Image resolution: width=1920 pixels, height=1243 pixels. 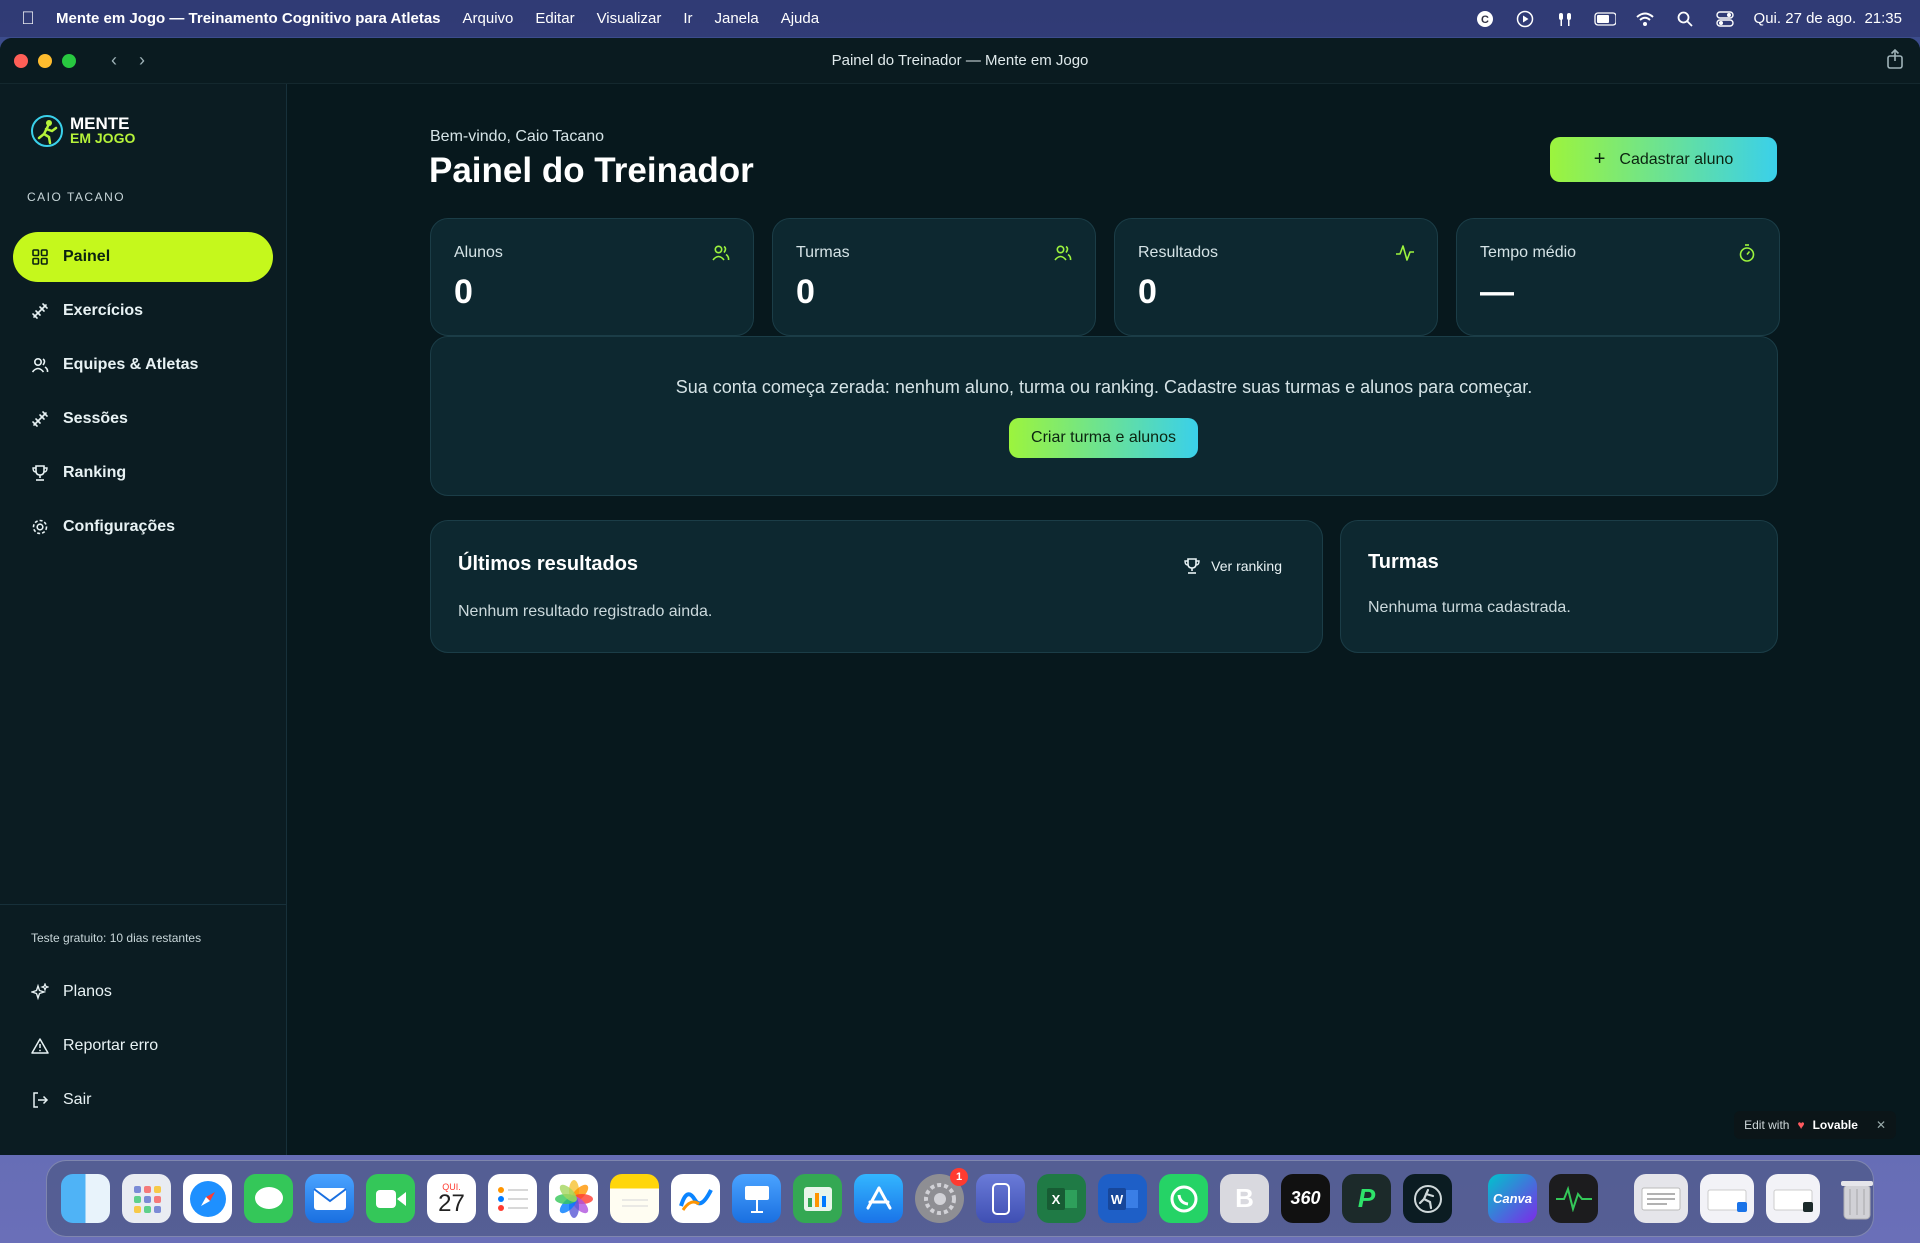 I want to click on c-app-icon: C, so click(x=1485, y=19).